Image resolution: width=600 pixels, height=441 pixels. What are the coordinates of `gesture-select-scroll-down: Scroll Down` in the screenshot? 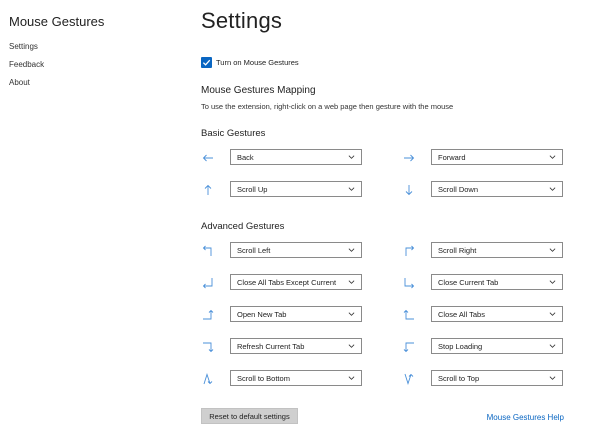 It's located at (497, 189).